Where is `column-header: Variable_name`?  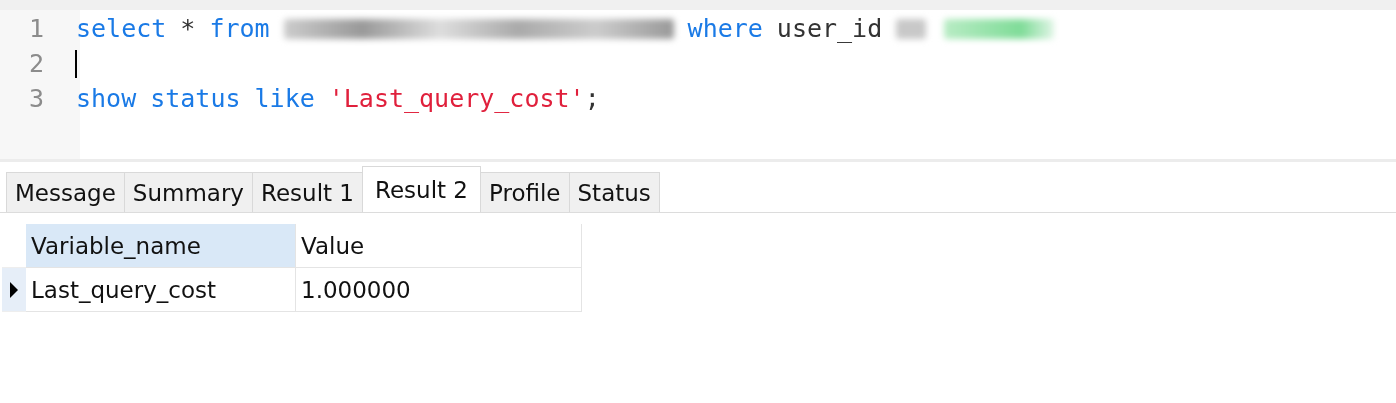
column-header: Variable_name is located at coordinates (161, 246).